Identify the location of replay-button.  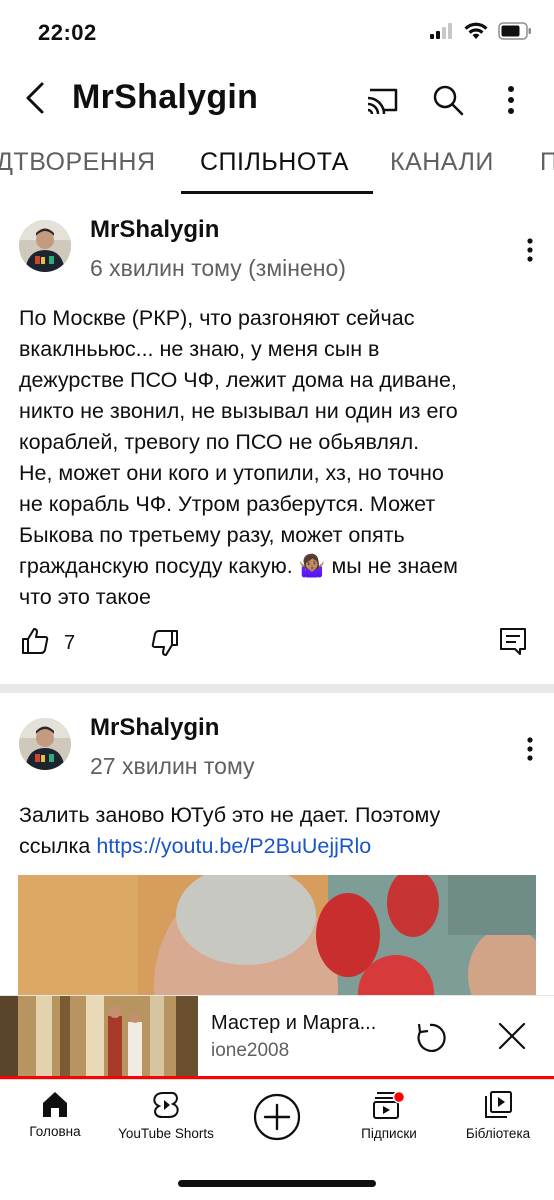
(430, 1038).